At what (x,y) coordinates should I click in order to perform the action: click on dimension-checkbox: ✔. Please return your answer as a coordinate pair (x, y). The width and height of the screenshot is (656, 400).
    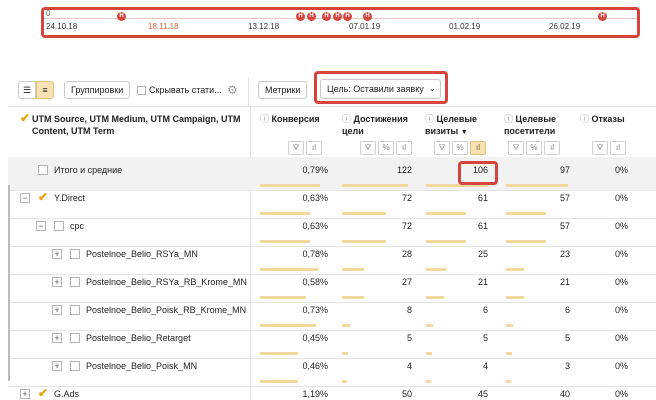
    Looking at the image, I should click on (25, 118).